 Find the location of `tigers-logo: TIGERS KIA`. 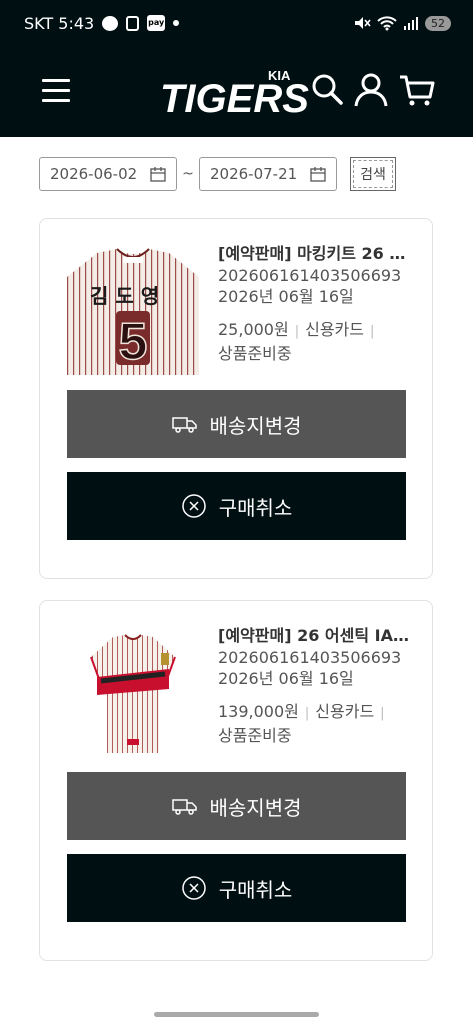

tigers-logo: TIGERS KIA is located at coordinates (240, 92).